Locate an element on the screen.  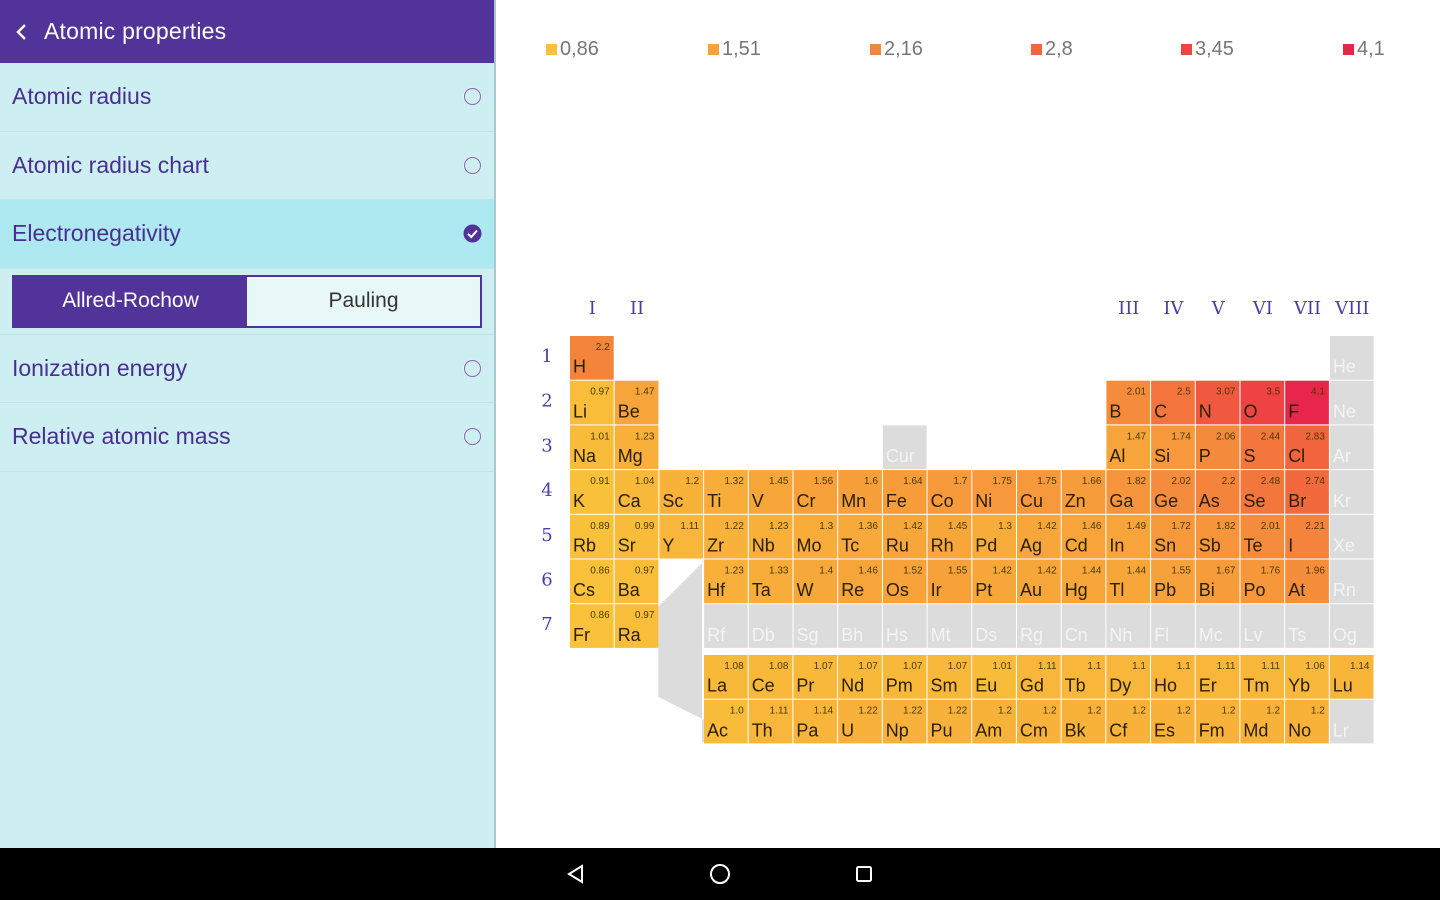
element-cell: Ne is located at coordinates (1351, 402).